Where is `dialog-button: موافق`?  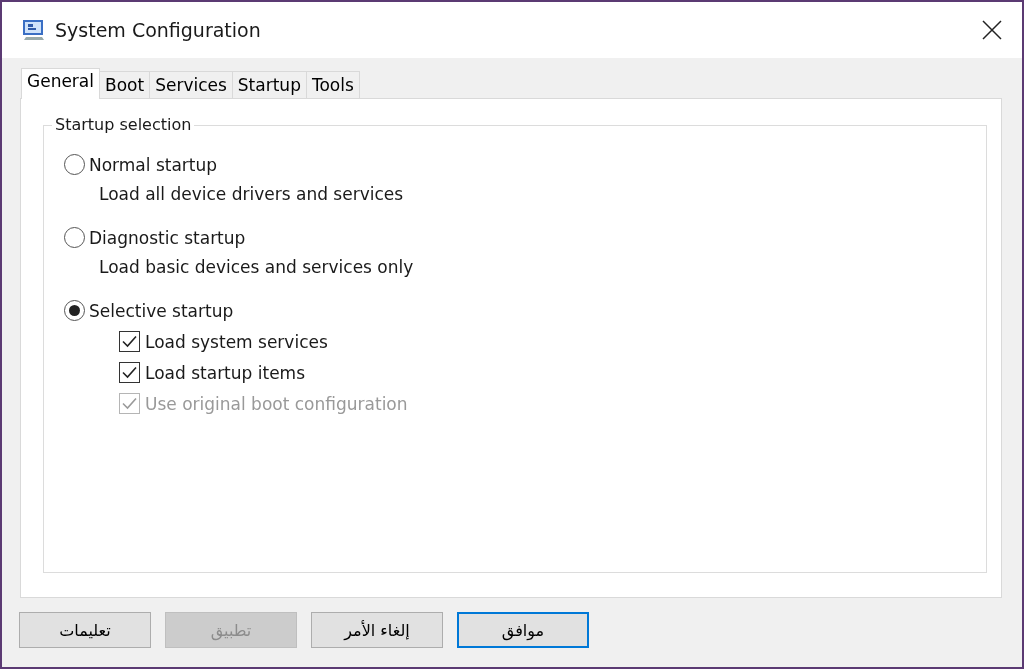
dialog-button: موافق is located at coordinates (523, 630).